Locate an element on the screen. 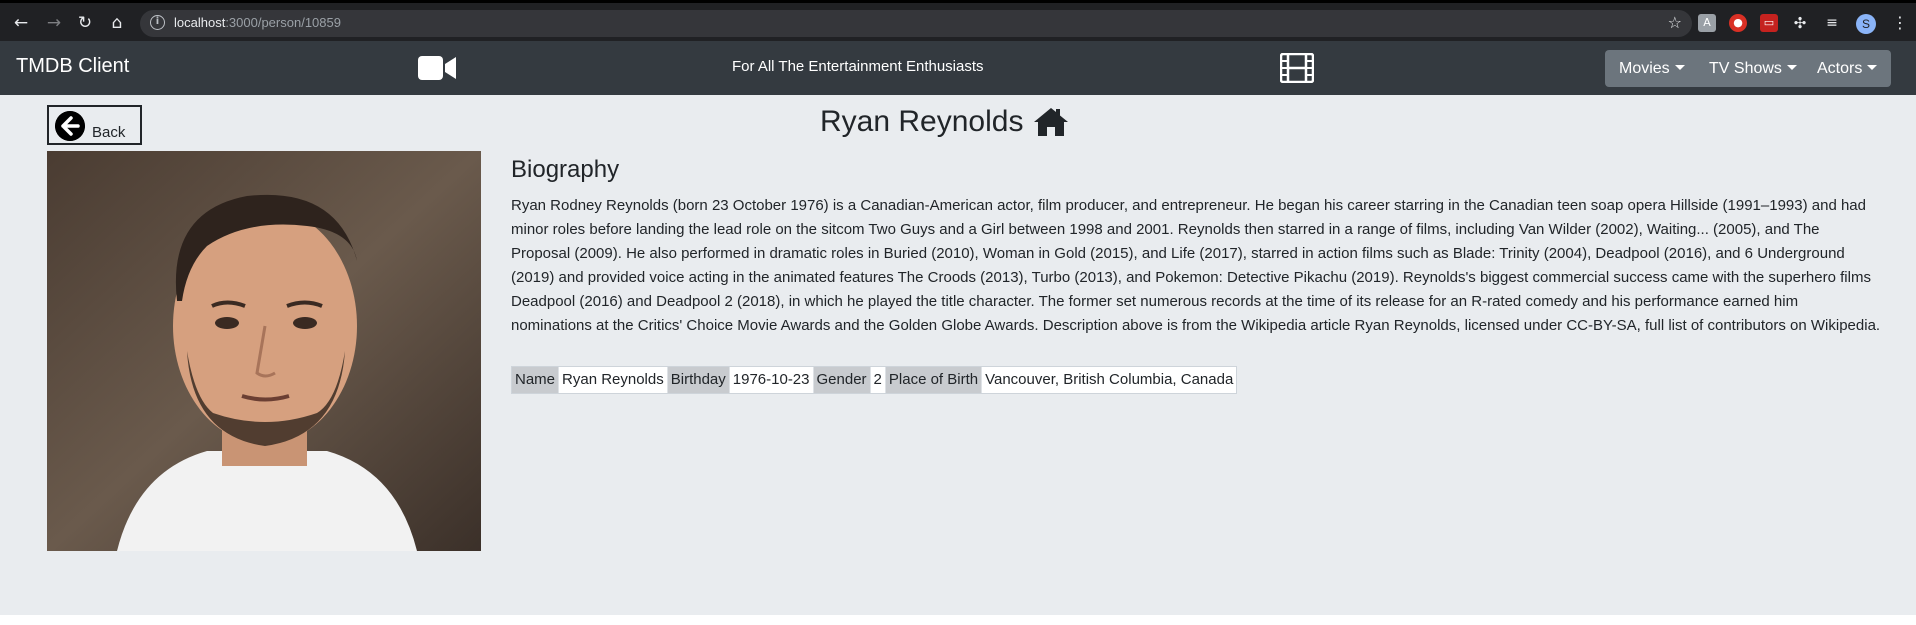 This screenshot has width=1916, height=625. extension-translate-icon: A is located at coordinates (1707, 23).